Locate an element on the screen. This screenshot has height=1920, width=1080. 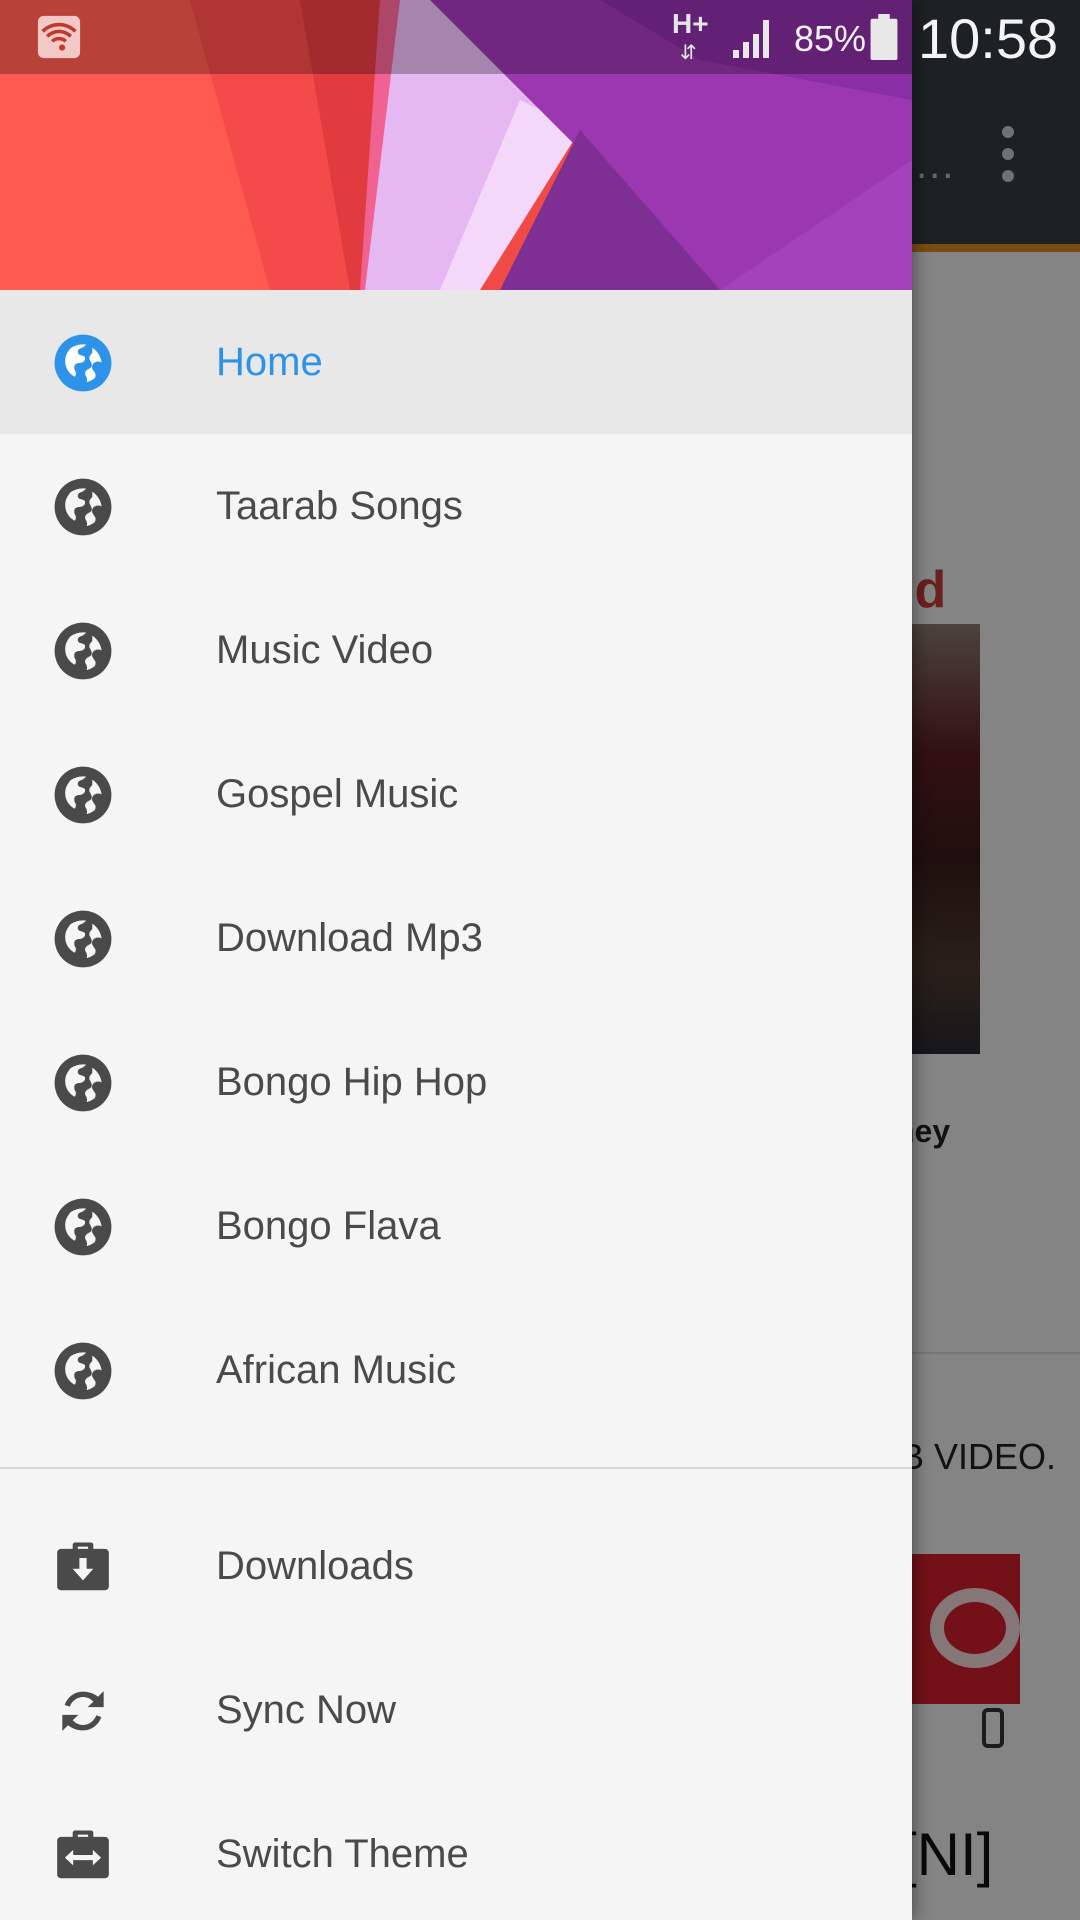
nav-item-taarab-songs: Taarab Songs is located at coordinates (456, 506).